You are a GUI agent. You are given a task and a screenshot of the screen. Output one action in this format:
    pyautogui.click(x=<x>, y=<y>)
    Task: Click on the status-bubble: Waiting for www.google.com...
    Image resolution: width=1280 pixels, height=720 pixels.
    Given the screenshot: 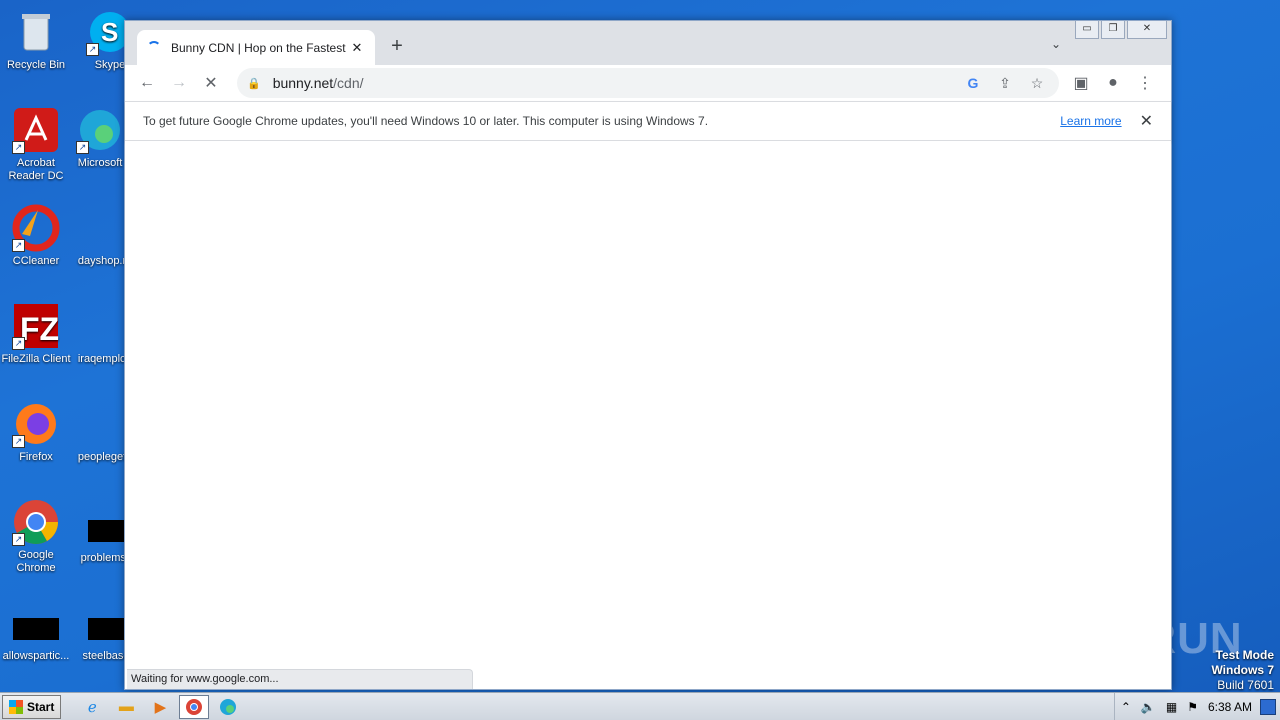 What is the action you would take?
    pyautogui.click(x=300, y=679)
    